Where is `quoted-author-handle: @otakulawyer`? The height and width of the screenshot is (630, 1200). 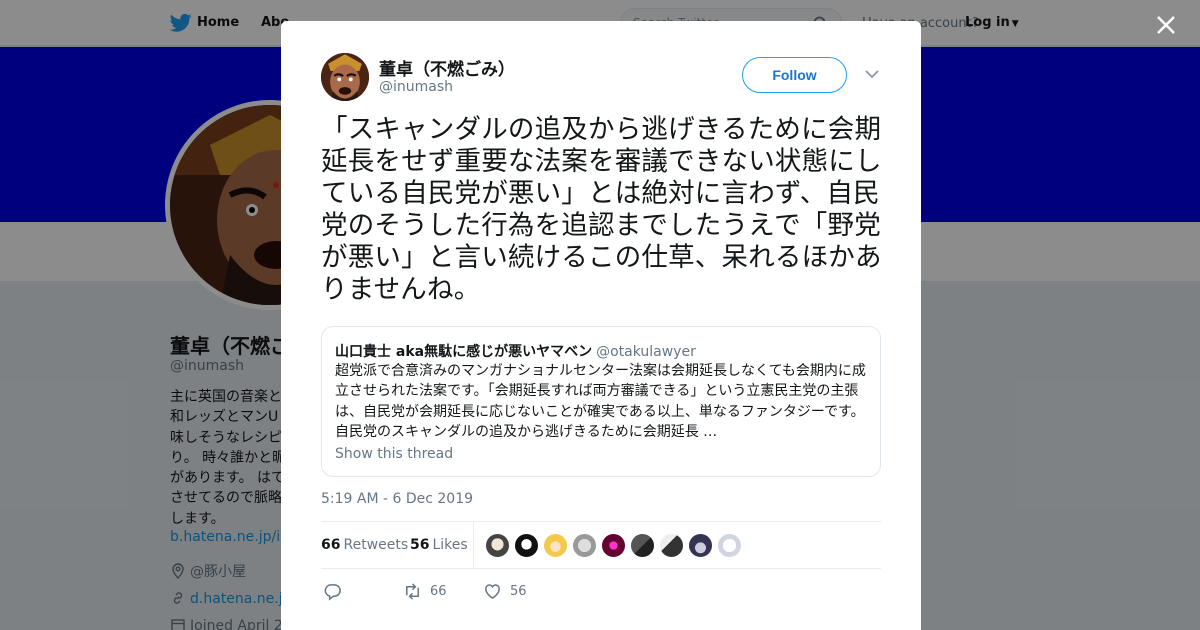 quoted-author-handle: @otakulawyer is located at coordinates (646, 352).